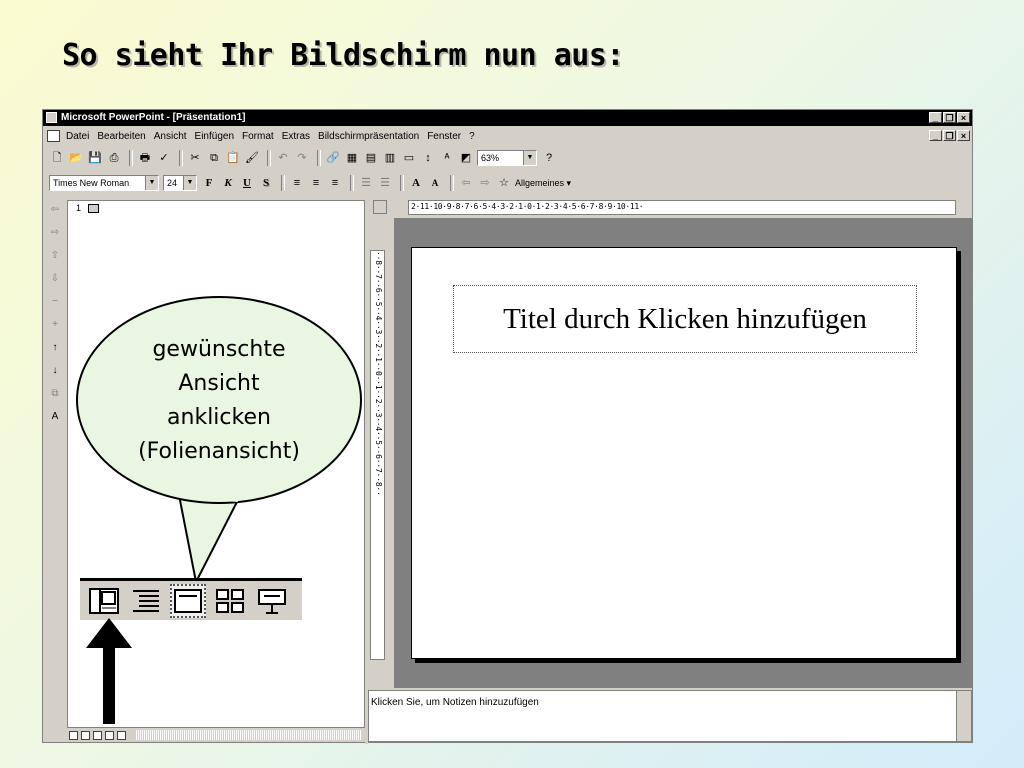 This screenshot has width=1024, height=768. I want to click on slideshow-icon, so click(272, 601).